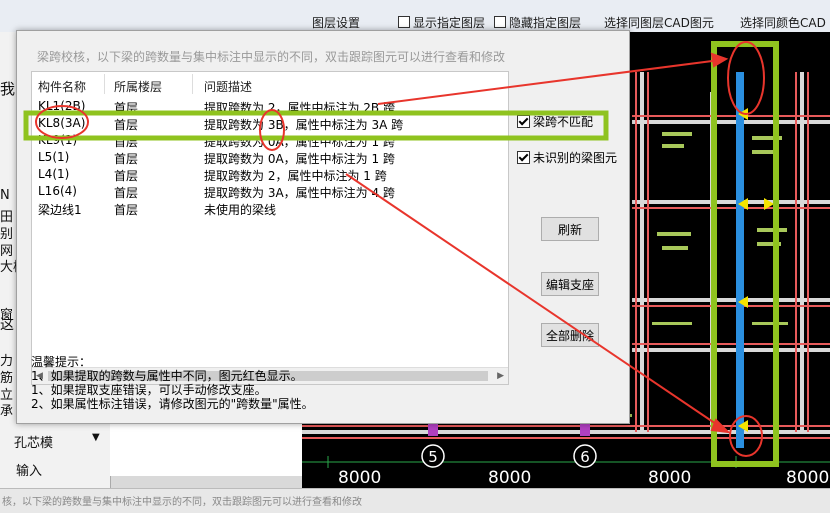  Describe the element at coordinates (555, 121) in the screenshot. I see `checkbox-span-mismatch: 梁跨不匹配` at that location.